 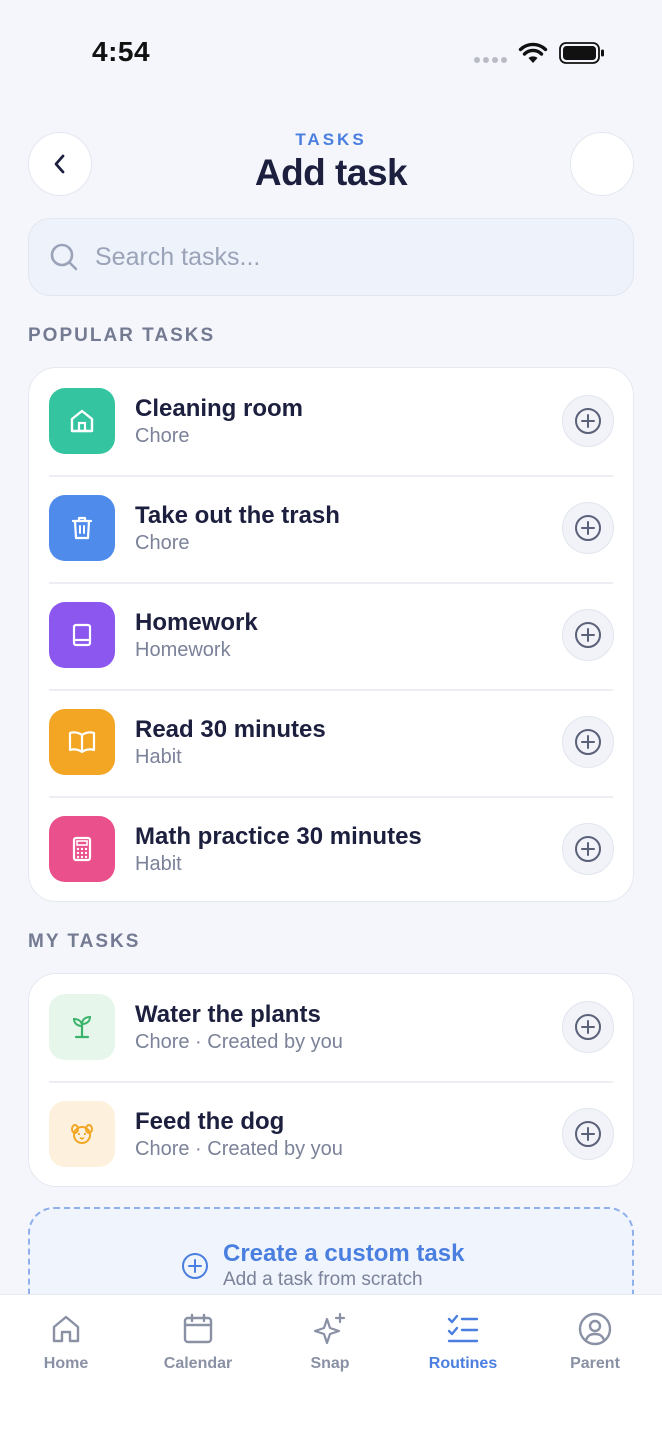 What do you see at coordinates (230, 729) in the screenshot?
I see `task-name: Read 30 minutes` at bounding box center [230, 729].